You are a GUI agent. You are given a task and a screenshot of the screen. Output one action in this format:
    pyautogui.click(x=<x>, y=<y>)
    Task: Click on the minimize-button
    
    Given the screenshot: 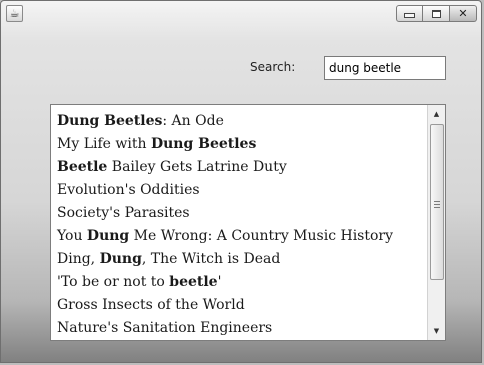 What is the action you would take?
    pyautogui.click(x=409, y=13)
    